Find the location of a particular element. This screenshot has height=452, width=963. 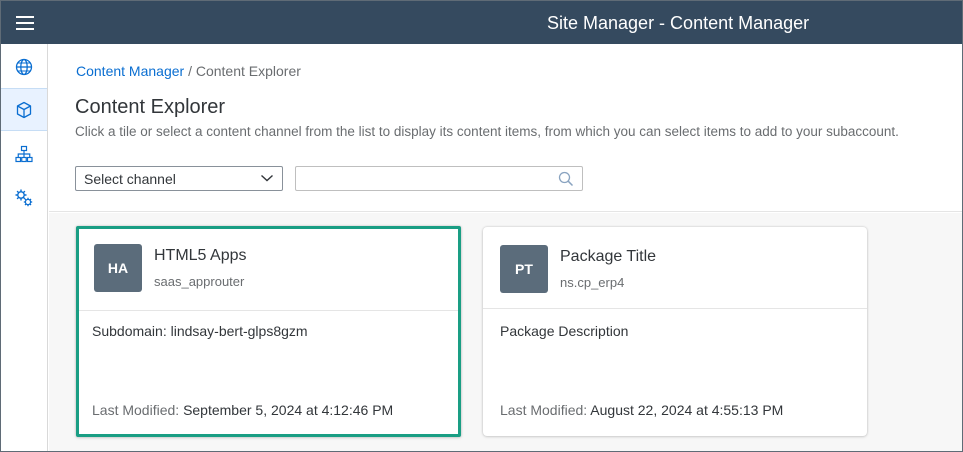

chevron-down-icon is located at coordinates (267, 178).